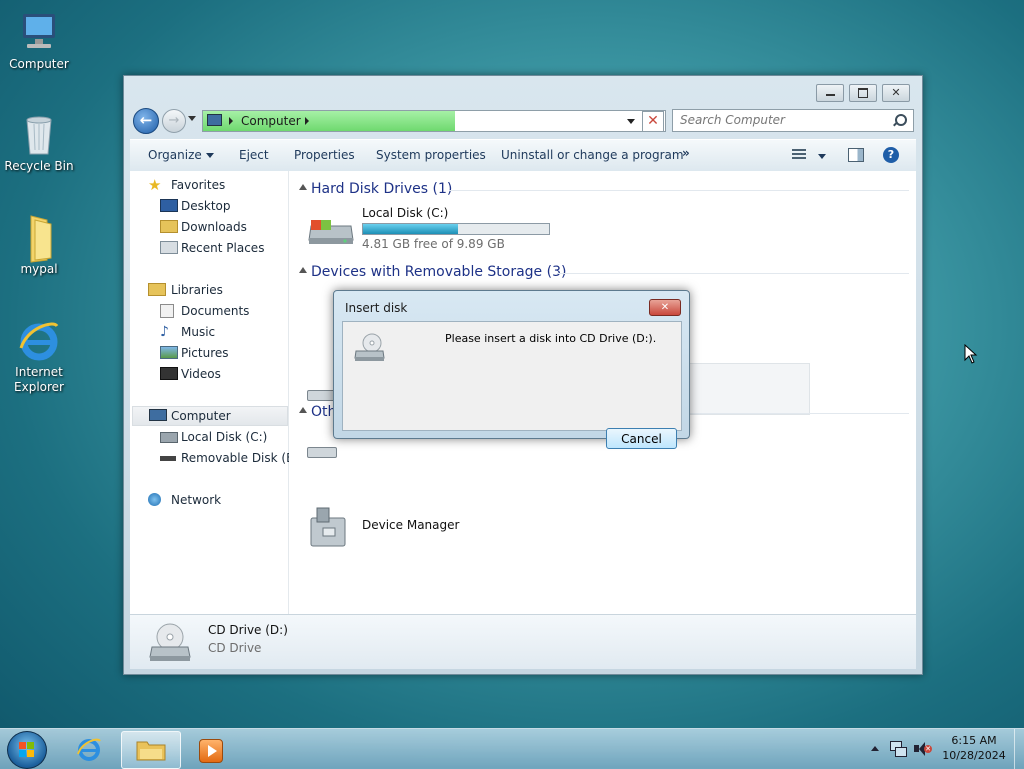 The height and width of the screenshot is (769, 1024). What do you see at coordinates (307, 121) in the screenshot?
I see `chevron-right-icon` at bounding box center [307, 121].